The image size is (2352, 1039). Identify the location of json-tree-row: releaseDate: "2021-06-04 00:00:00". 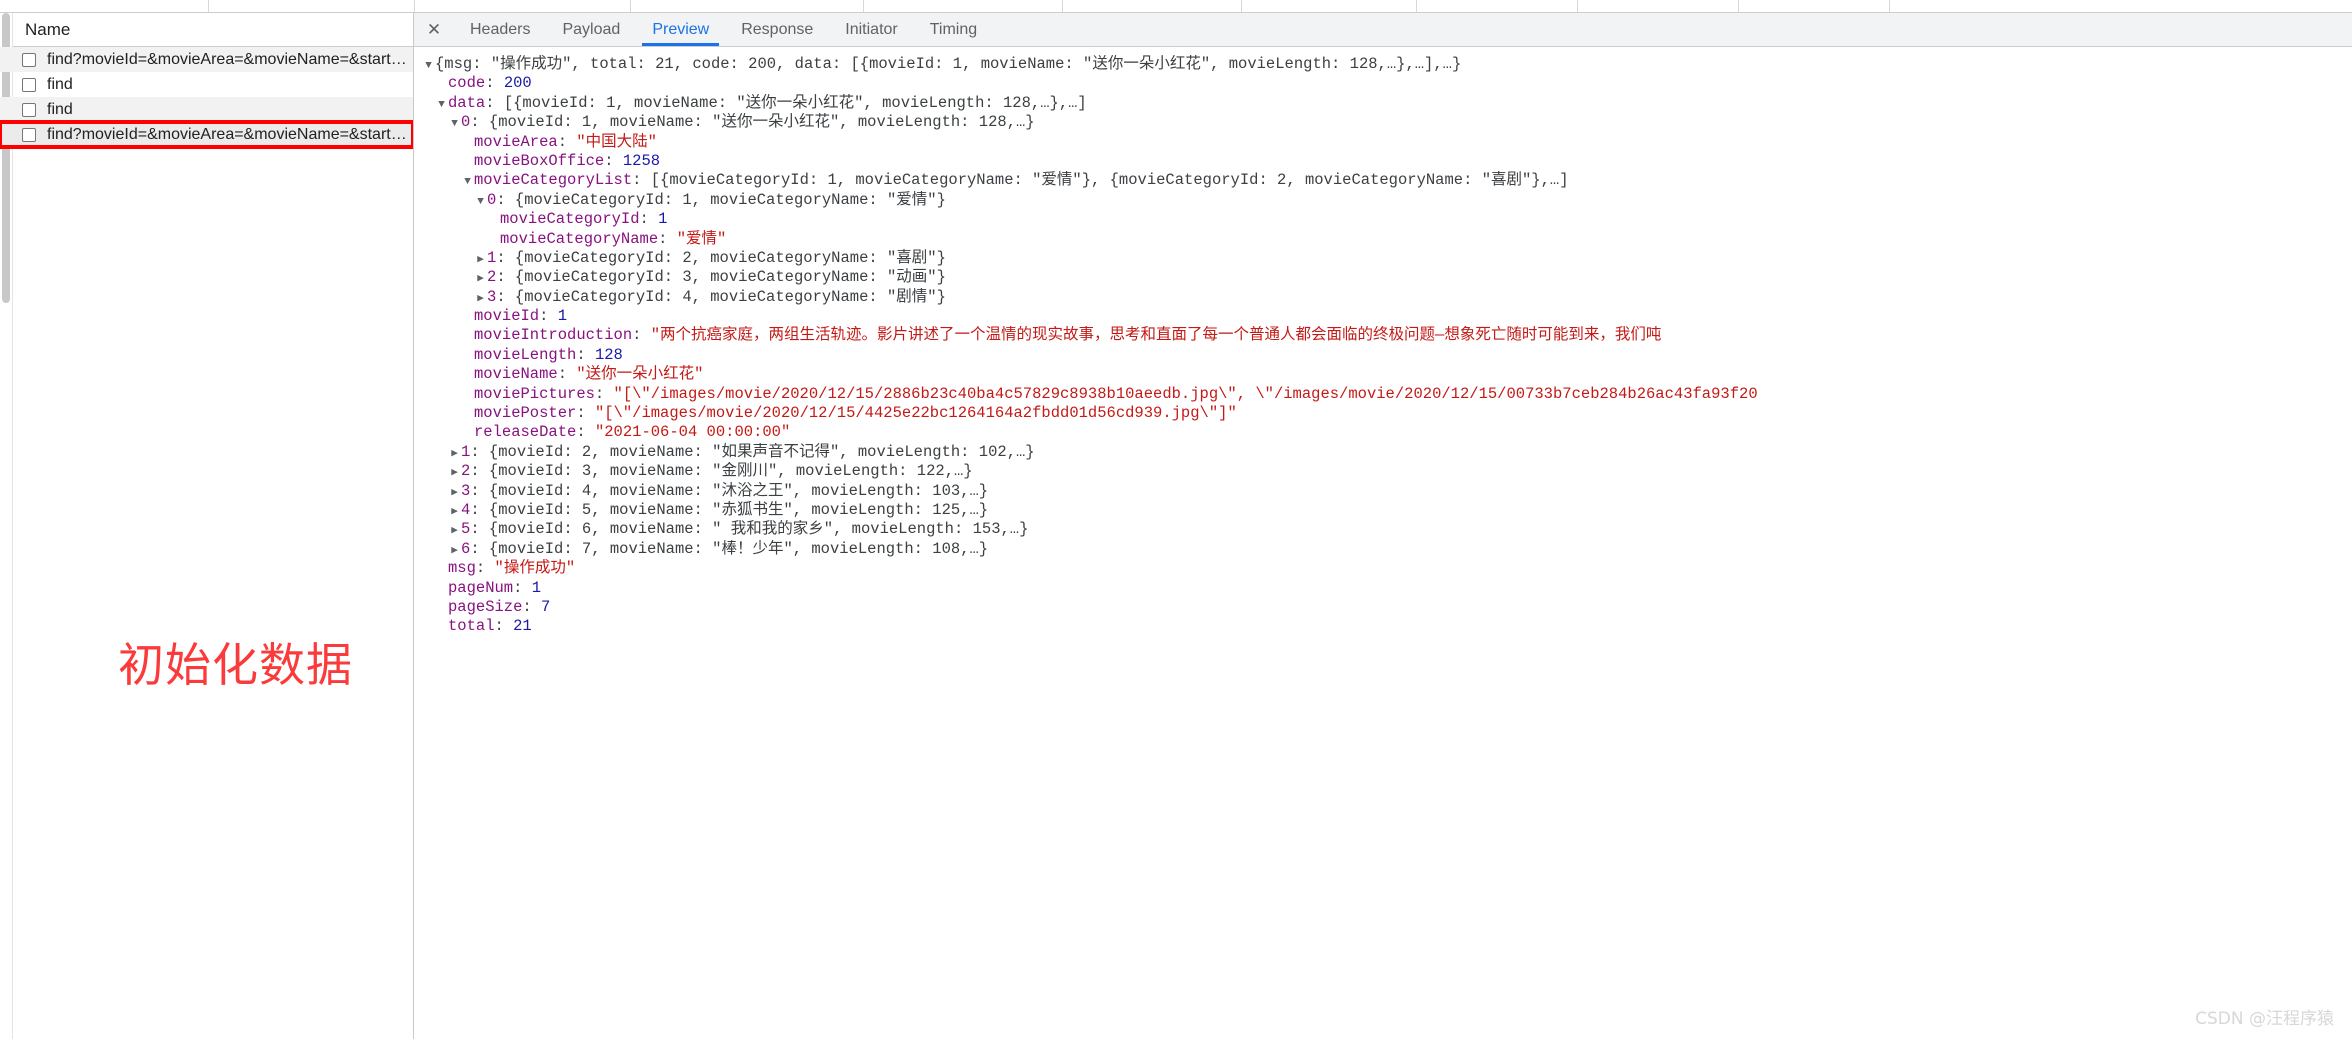
(1387, 432).